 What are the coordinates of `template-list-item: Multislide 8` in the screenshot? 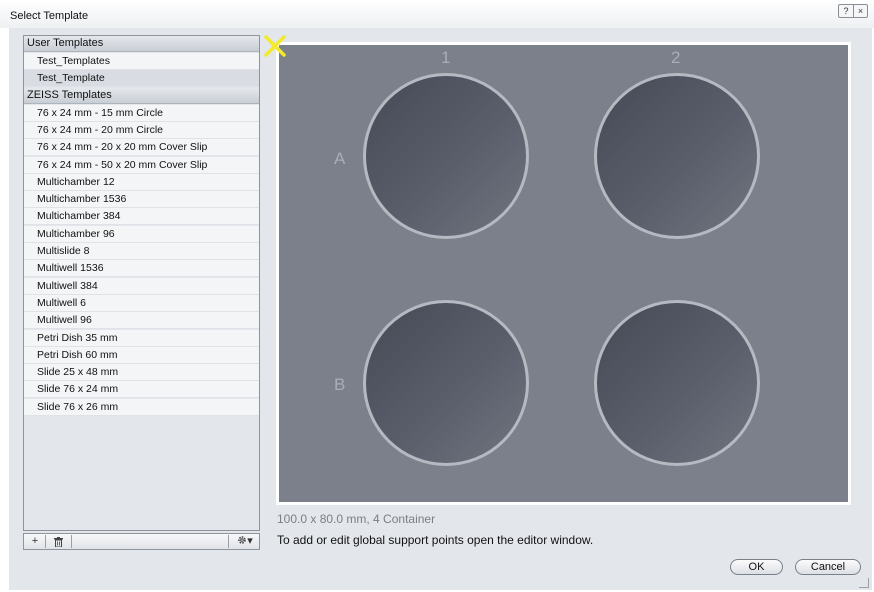 It's located at (141, 251).